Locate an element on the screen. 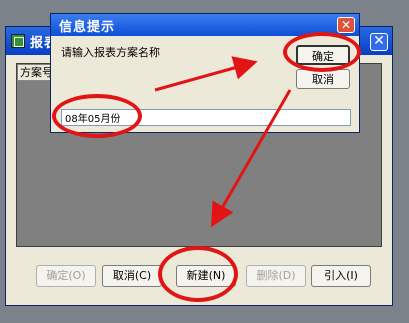 This screenshot has width=409, height=323. arrow-input-to-ok is located at coordinates (206, 74).